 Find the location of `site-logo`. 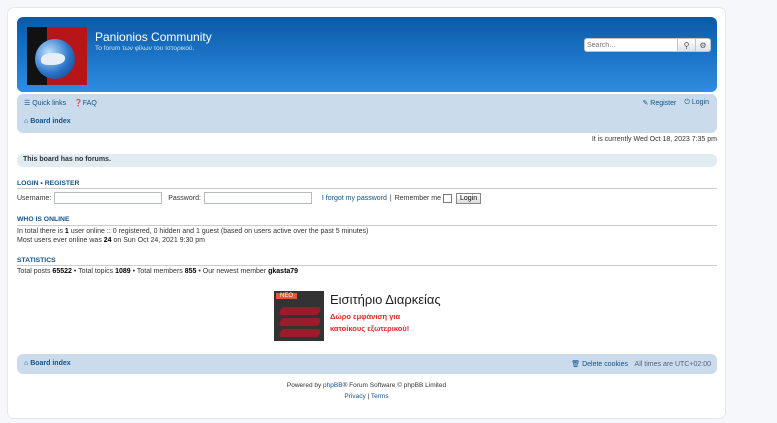

site-logo is located at coordinates (57, 56).